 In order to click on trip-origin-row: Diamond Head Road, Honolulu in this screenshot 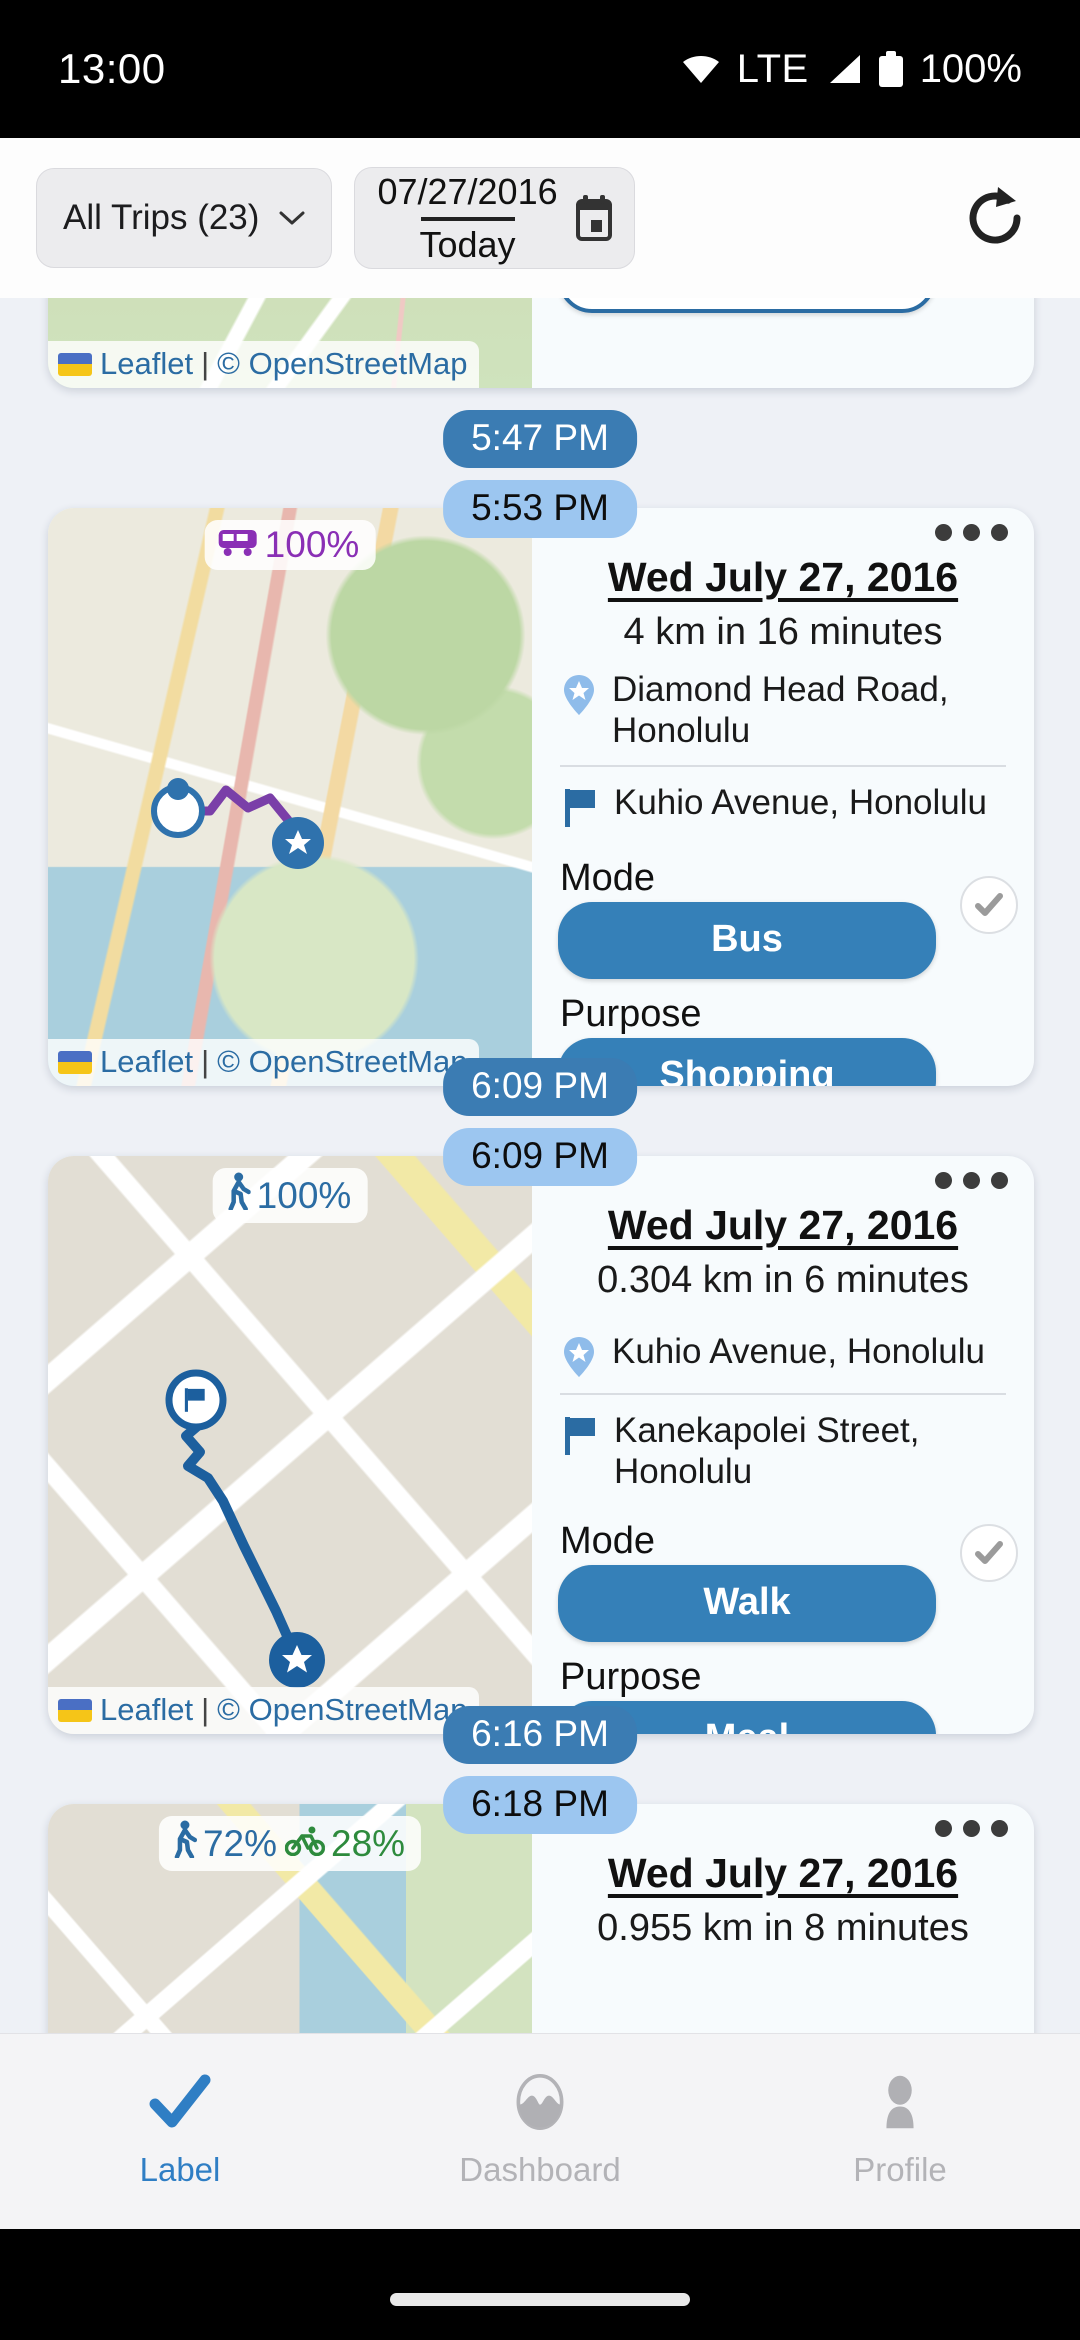, I will do `click(783, 709)`.